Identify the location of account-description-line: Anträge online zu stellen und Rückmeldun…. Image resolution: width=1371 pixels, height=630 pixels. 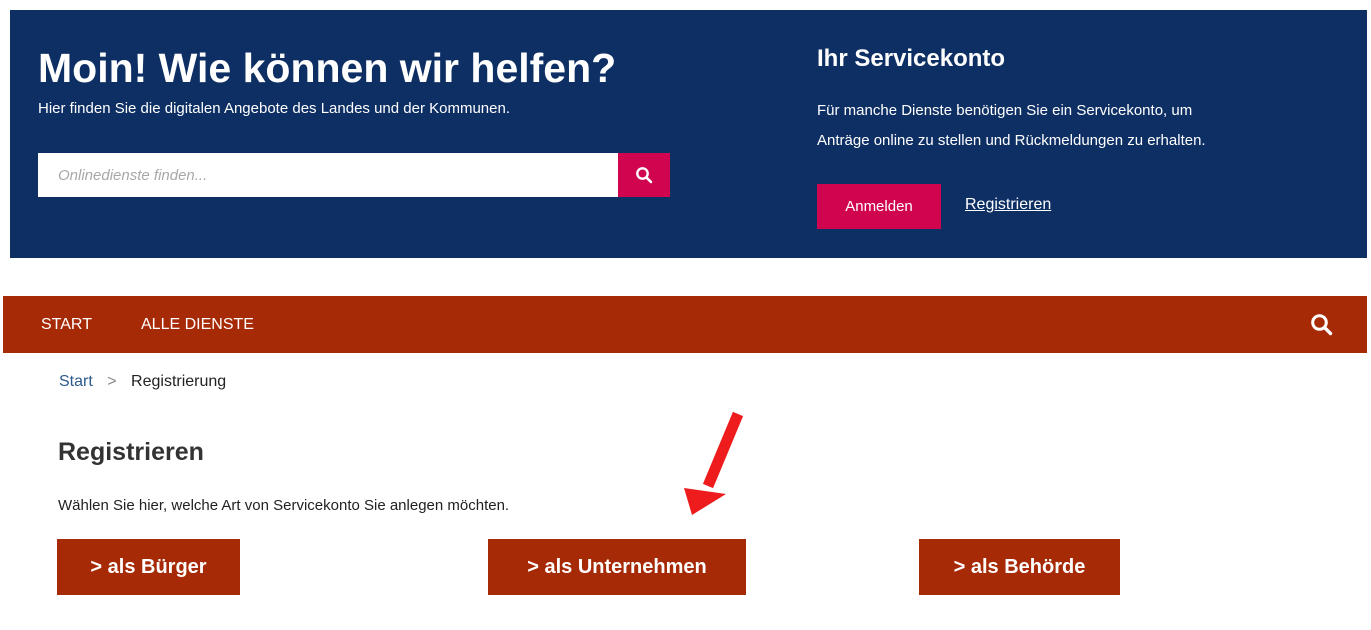
(1011, 140).